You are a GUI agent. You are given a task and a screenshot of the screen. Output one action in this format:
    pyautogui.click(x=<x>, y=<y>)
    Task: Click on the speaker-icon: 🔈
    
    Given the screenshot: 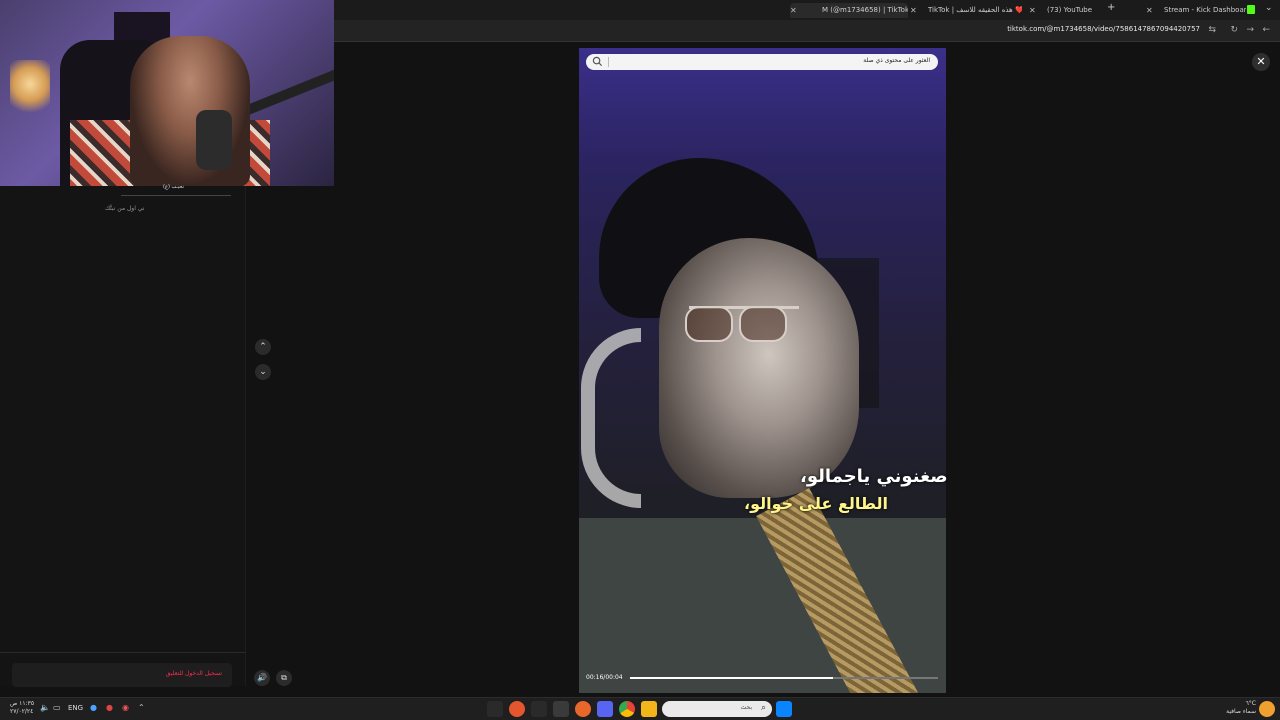 What is the action you would take?
    pyautogui.click(x=45, y=707)
    